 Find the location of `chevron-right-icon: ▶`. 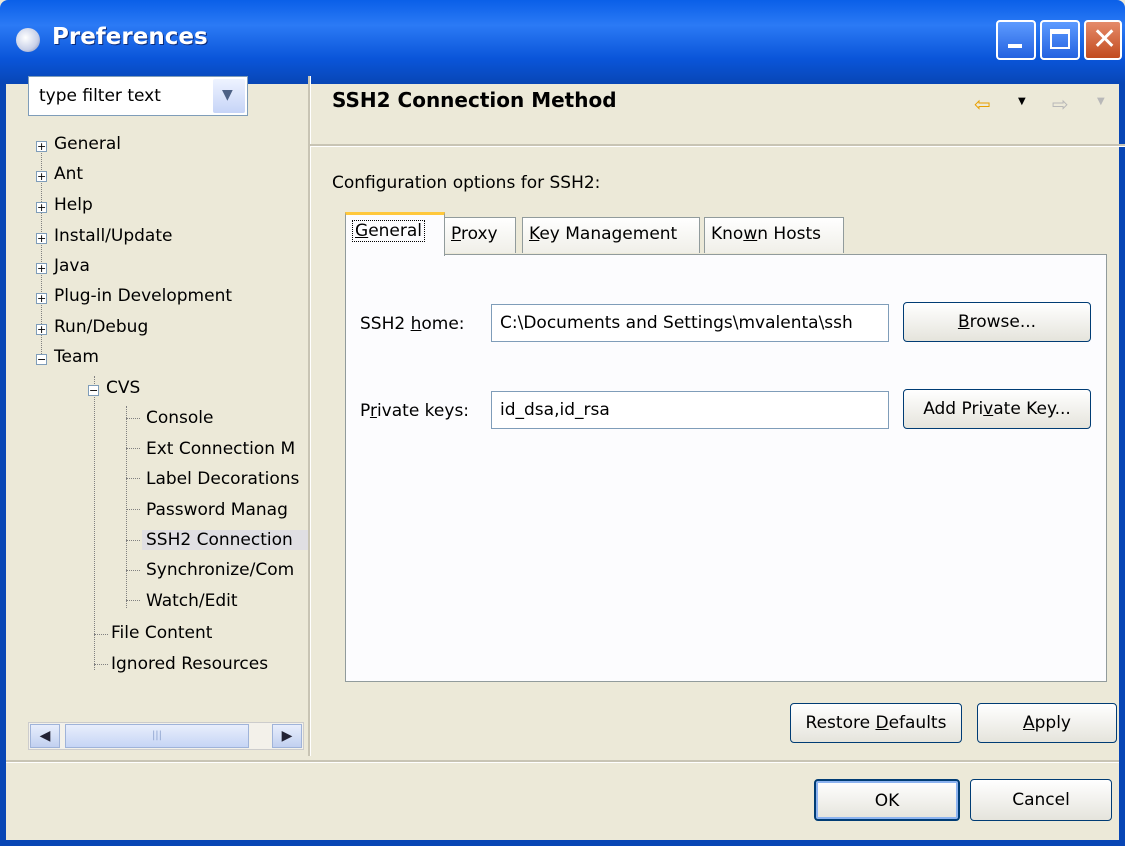

chevron-right-icon: ▶ is located at coordinates (287, 736).